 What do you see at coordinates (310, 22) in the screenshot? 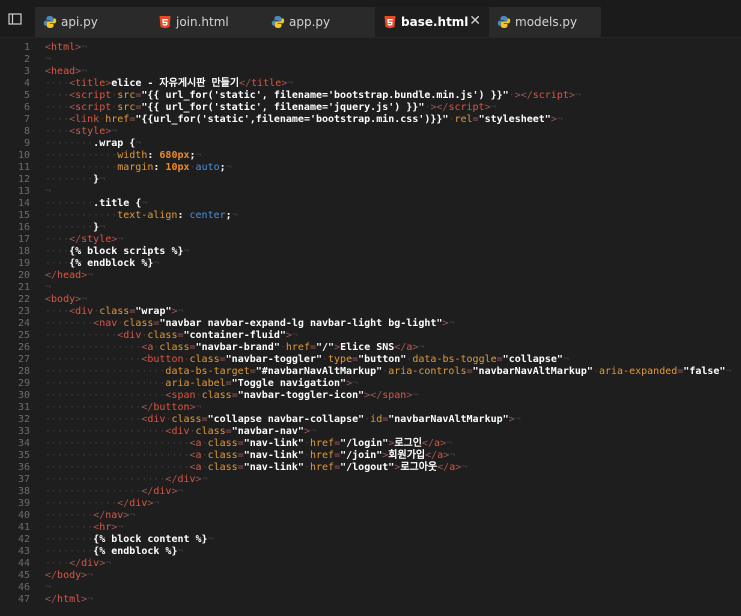
I see `tab-label: app.py` at bounding box center [310, 22].